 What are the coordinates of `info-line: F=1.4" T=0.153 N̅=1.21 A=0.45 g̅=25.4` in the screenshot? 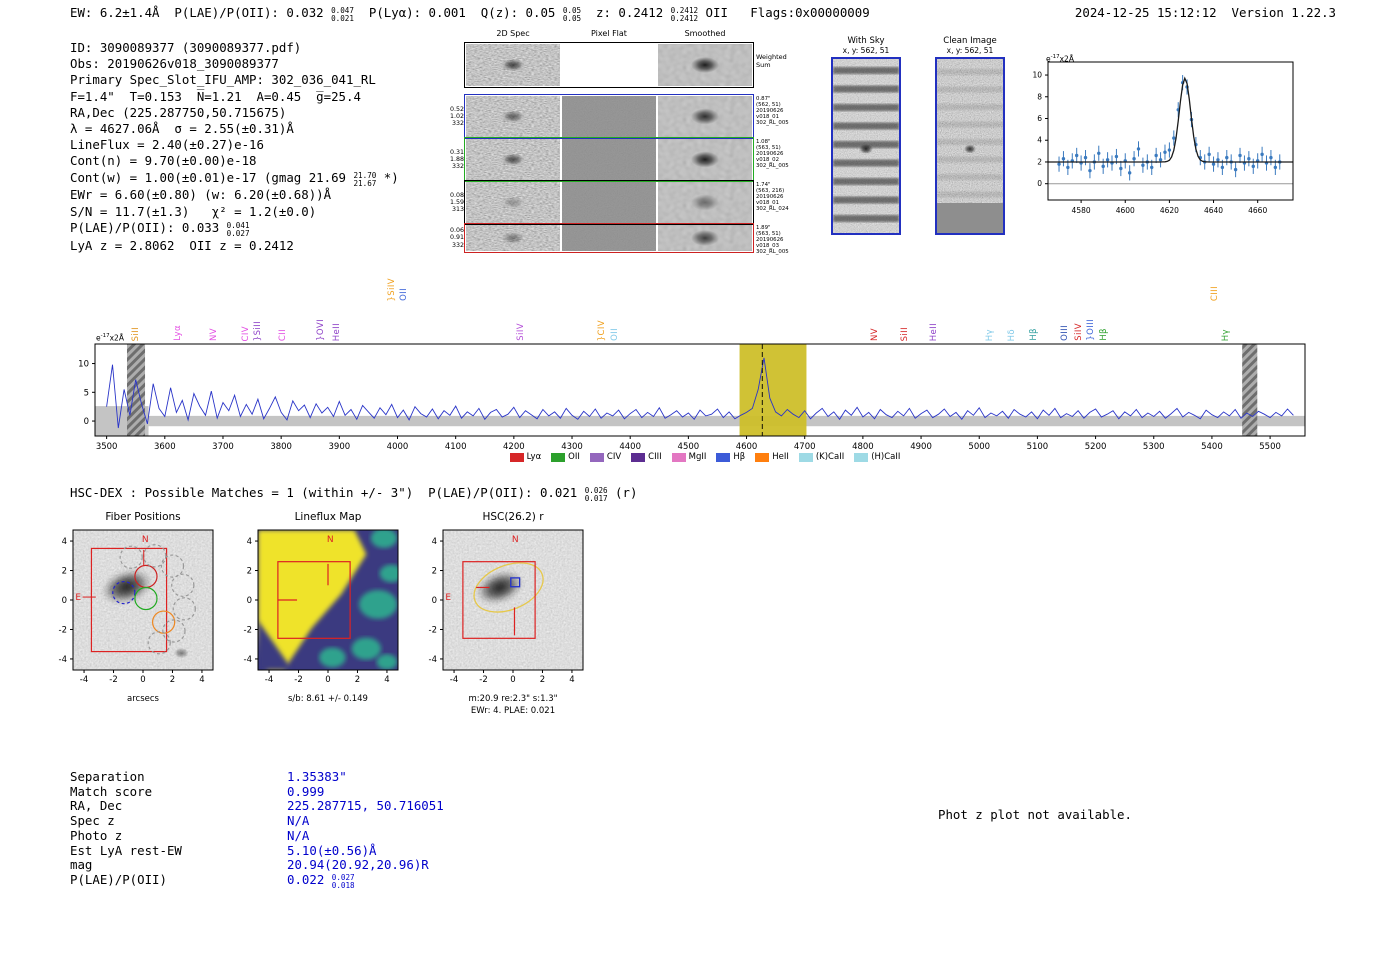 It's located at (234, 97).